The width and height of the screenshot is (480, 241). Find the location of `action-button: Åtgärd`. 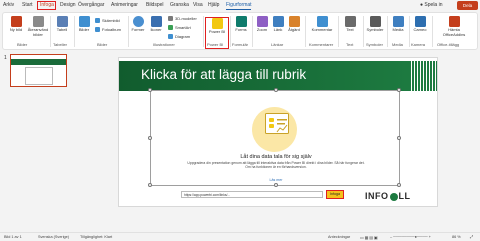

action-button: Åtgärd is located at coordinates (294, 24).